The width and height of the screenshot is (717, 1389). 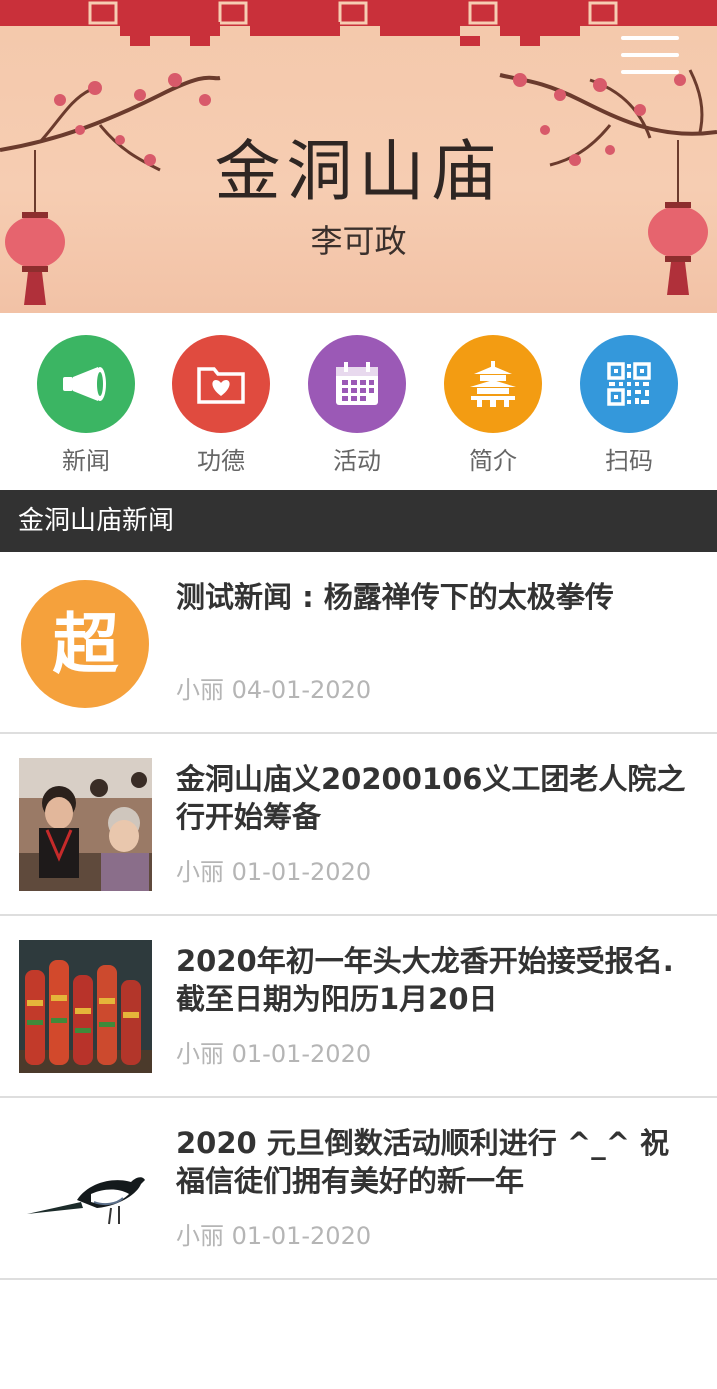 What do you see at coordinates (86, 384) in the screenshot?
I see `megaphone-icon` at bounding box center [86, 384].